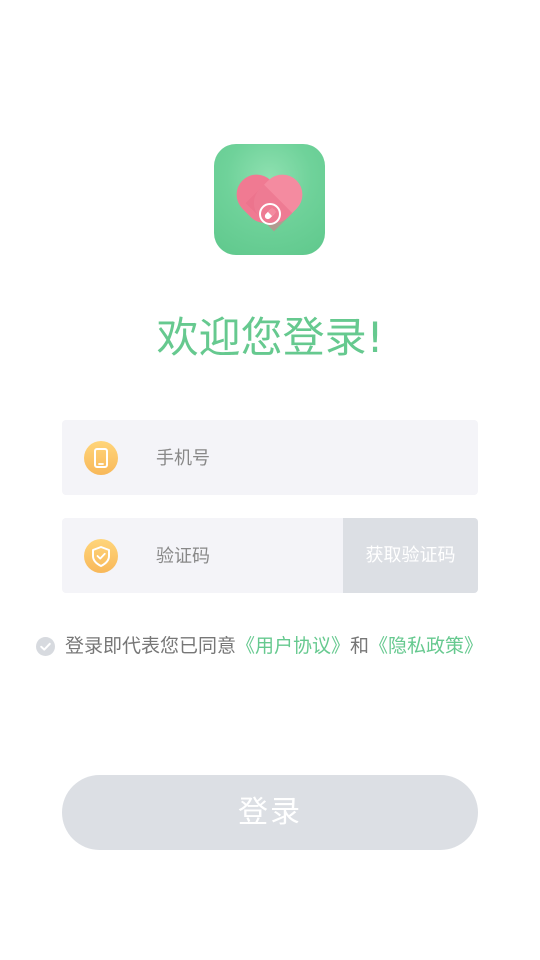 Image resolution: width=540 pixels, height=960 pixels. What do you see at coordinates (270, 812) in the screenshot?
I see `login-button: 登录` at bounding box center [270, 812].